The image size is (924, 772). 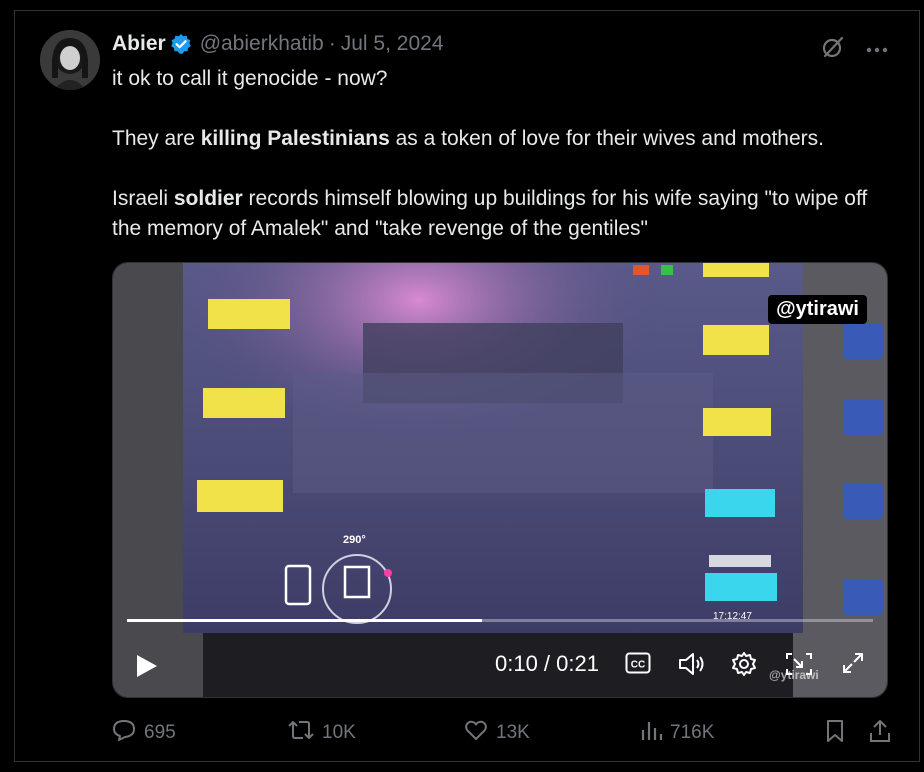 I want to click on progress-fill, so click(x=305, y=620).